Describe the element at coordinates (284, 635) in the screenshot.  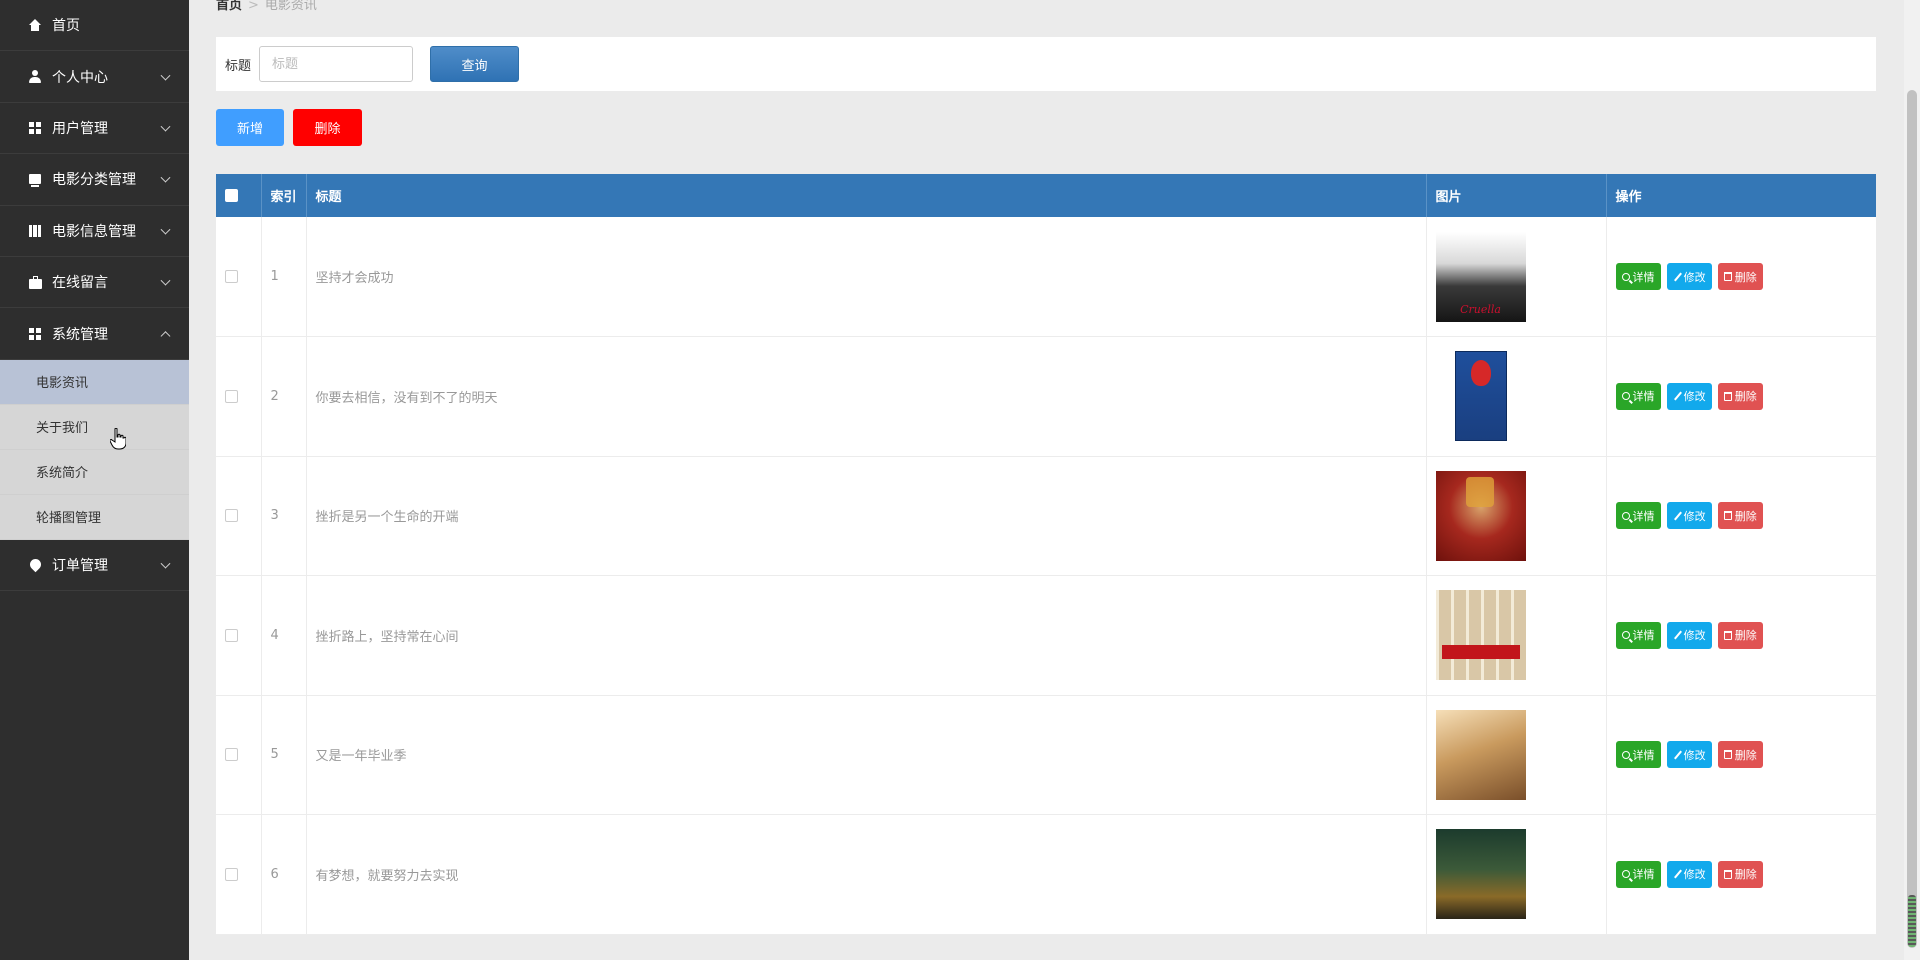
I see `row-index: 4` at that location.